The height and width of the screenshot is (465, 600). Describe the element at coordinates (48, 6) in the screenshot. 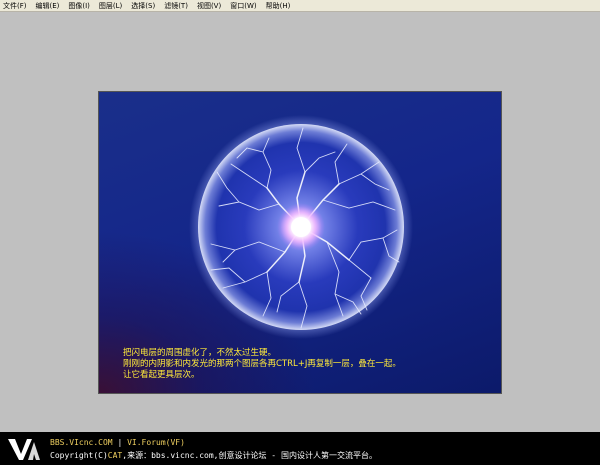

I see `menu-edit: 编辑(E)` at that location.